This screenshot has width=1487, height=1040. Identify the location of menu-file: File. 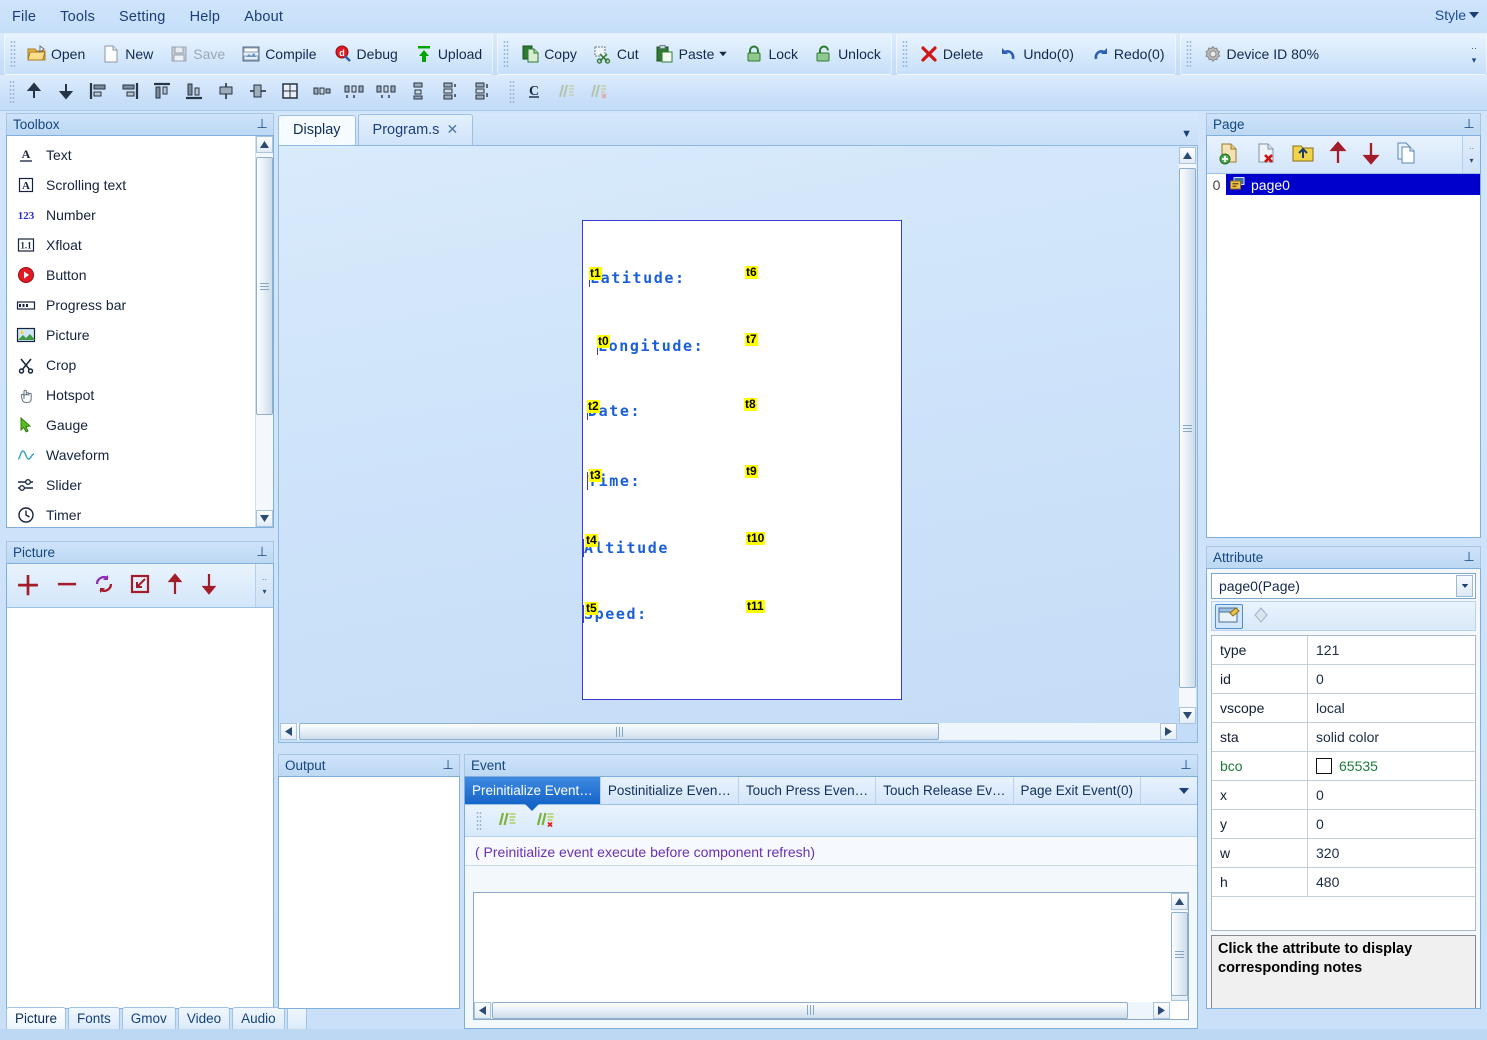
(24, 17).